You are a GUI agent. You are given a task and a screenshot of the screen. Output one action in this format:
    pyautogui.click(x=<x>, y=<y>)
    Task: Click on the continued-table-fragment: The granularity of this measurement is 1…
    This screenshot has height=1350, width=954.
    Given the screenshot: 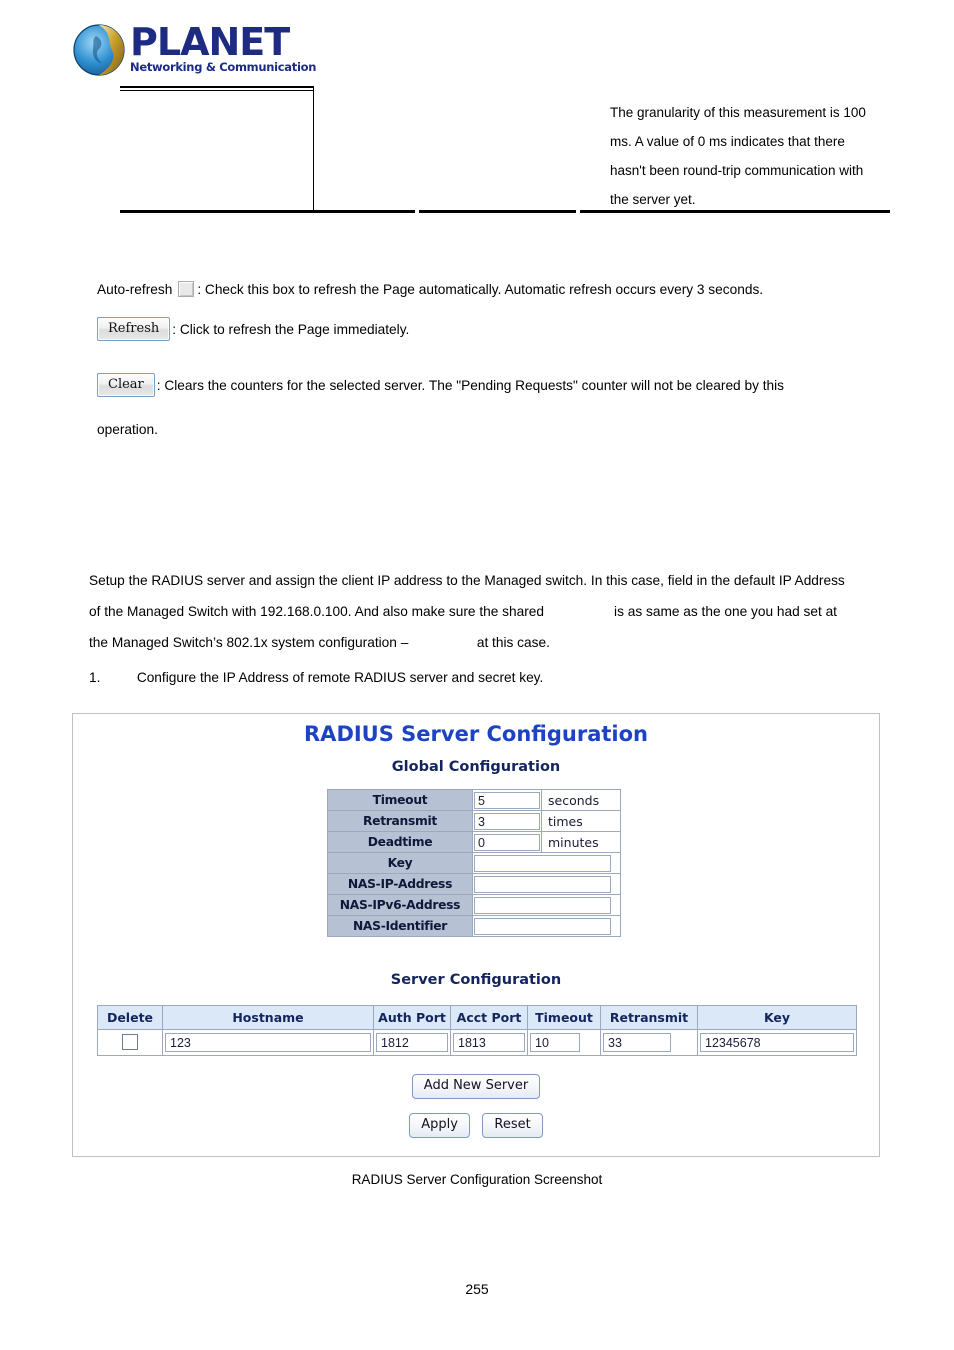 What is the action you would take?
    pyautogui.click(x=505, y=151)
    